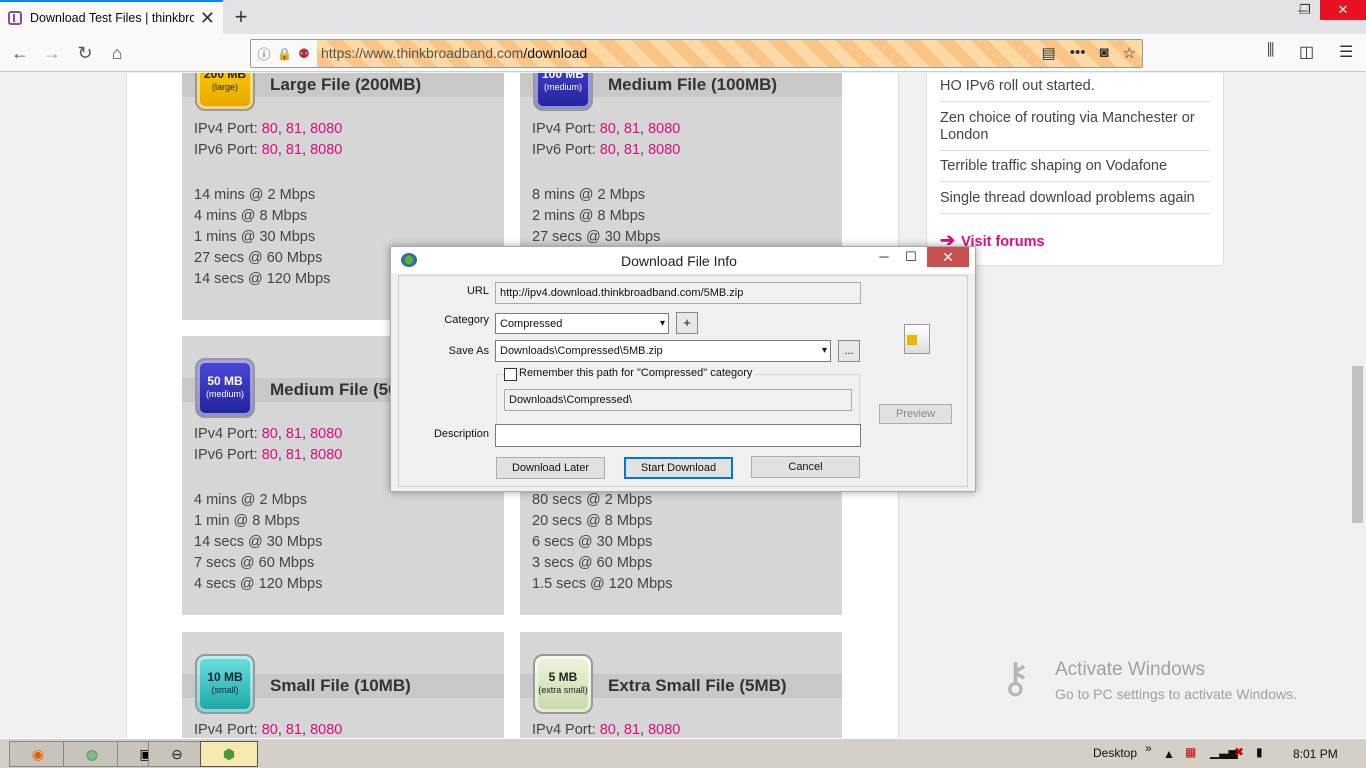  Describe the element at coordinates (687, 323) in the screenshot. I see `add-category-button: +` at that location.